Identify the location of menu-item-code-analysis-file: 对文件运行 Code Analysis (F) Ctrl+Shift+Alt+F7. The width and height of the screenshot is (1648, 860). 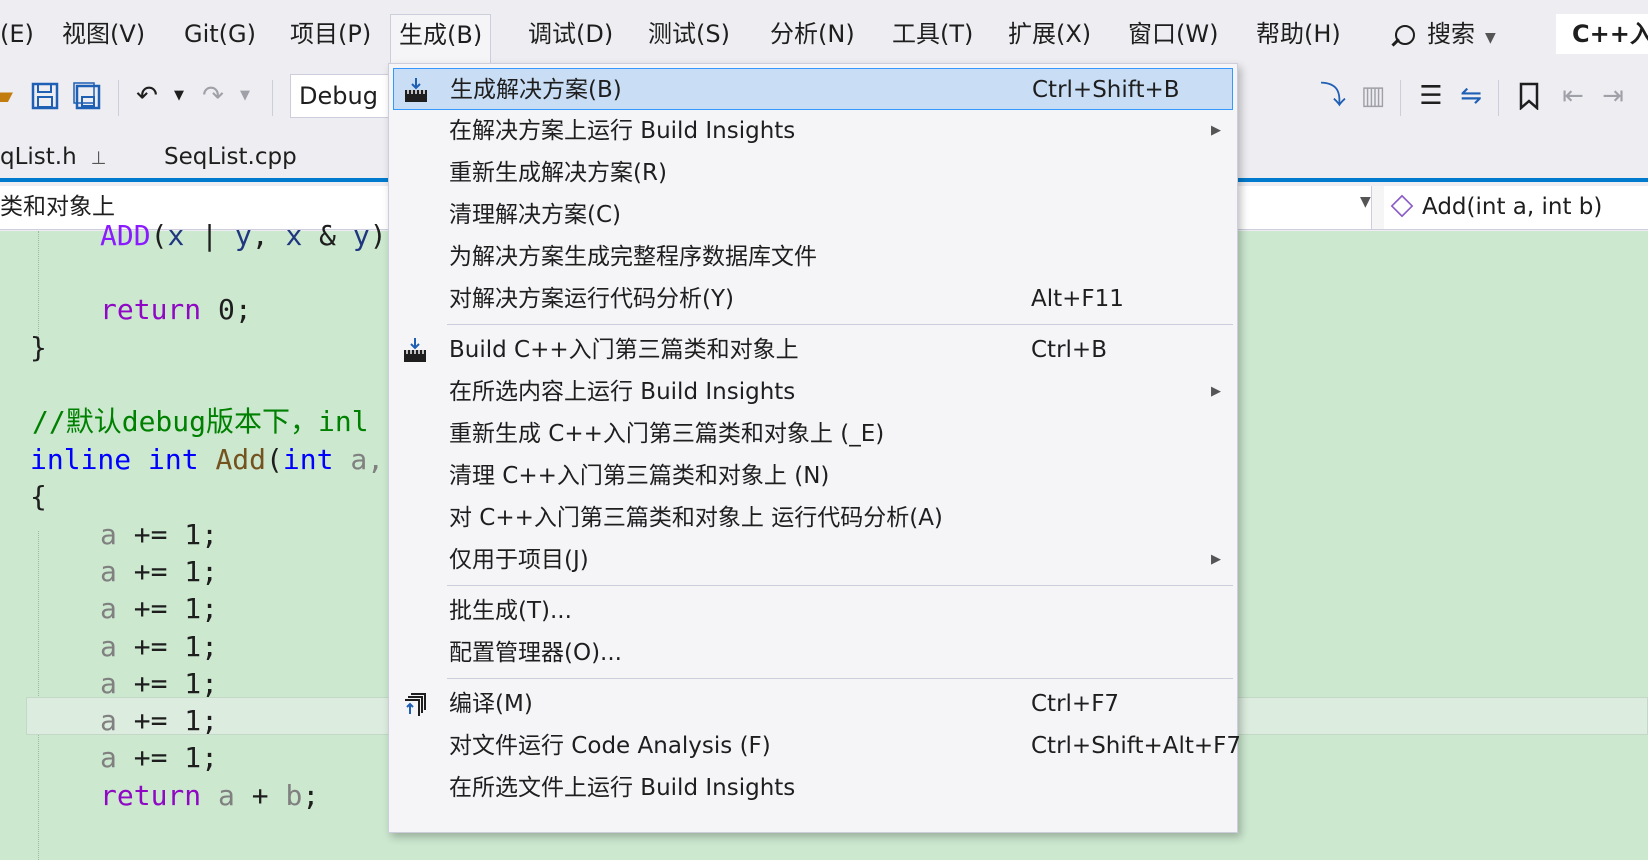
(817, 746).